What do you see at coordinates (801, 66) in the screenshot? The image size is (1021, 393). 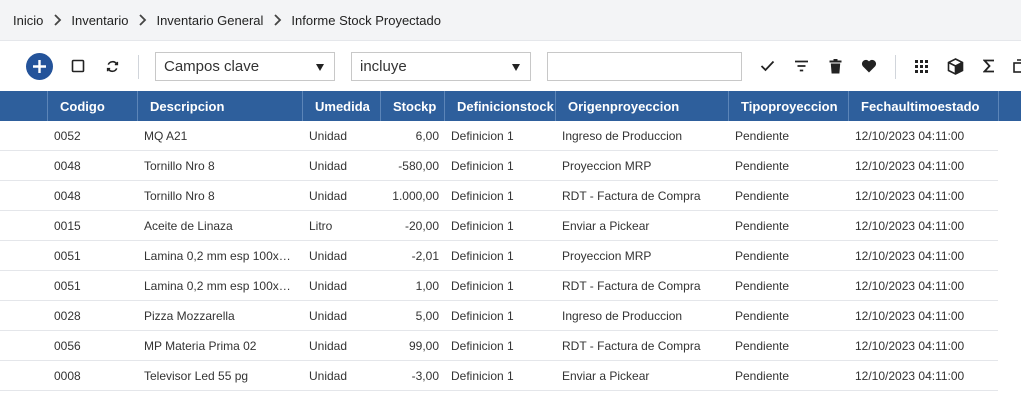 I see `filter-button` at bounding box center [801, 66].